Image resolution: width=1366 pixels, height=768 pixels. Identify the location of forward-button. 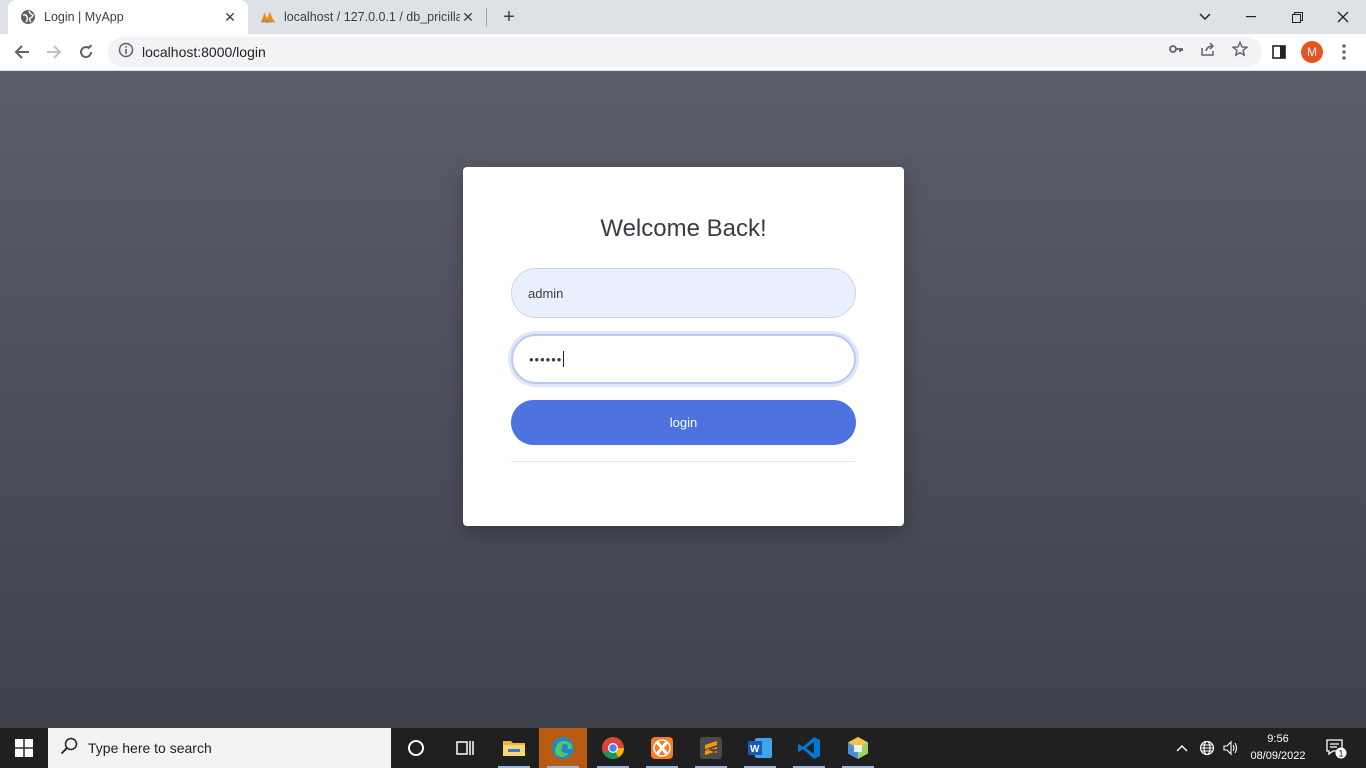
(54, 52).